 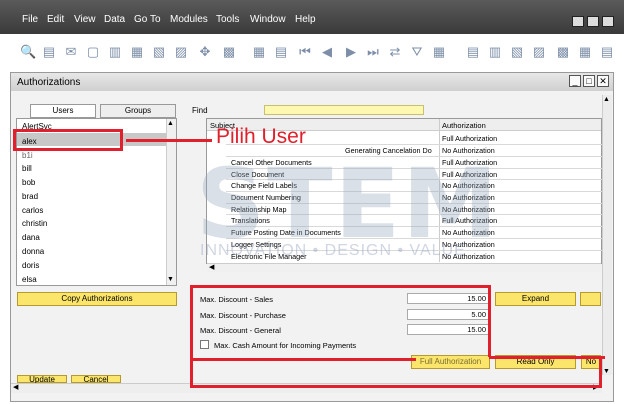 What do you see at coordinates (211, 267) in the screenshot?
I see `scroll-left-icon: ◀` at bounding box center [211, 267].